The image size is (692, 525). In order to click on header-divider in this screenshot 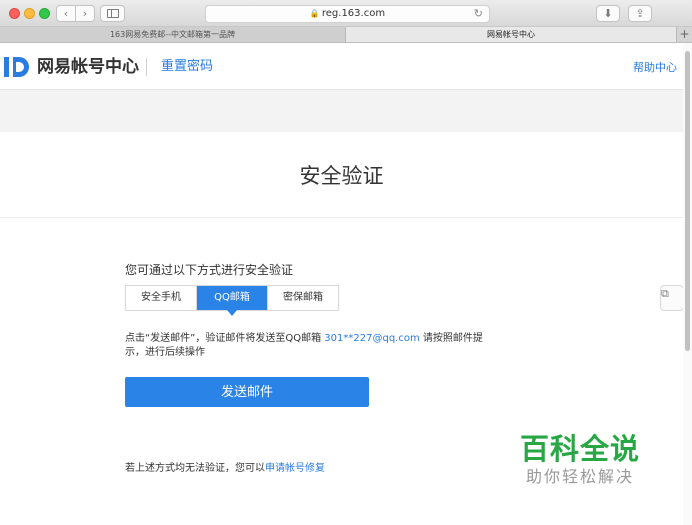, I will do `click(146, 67)`.